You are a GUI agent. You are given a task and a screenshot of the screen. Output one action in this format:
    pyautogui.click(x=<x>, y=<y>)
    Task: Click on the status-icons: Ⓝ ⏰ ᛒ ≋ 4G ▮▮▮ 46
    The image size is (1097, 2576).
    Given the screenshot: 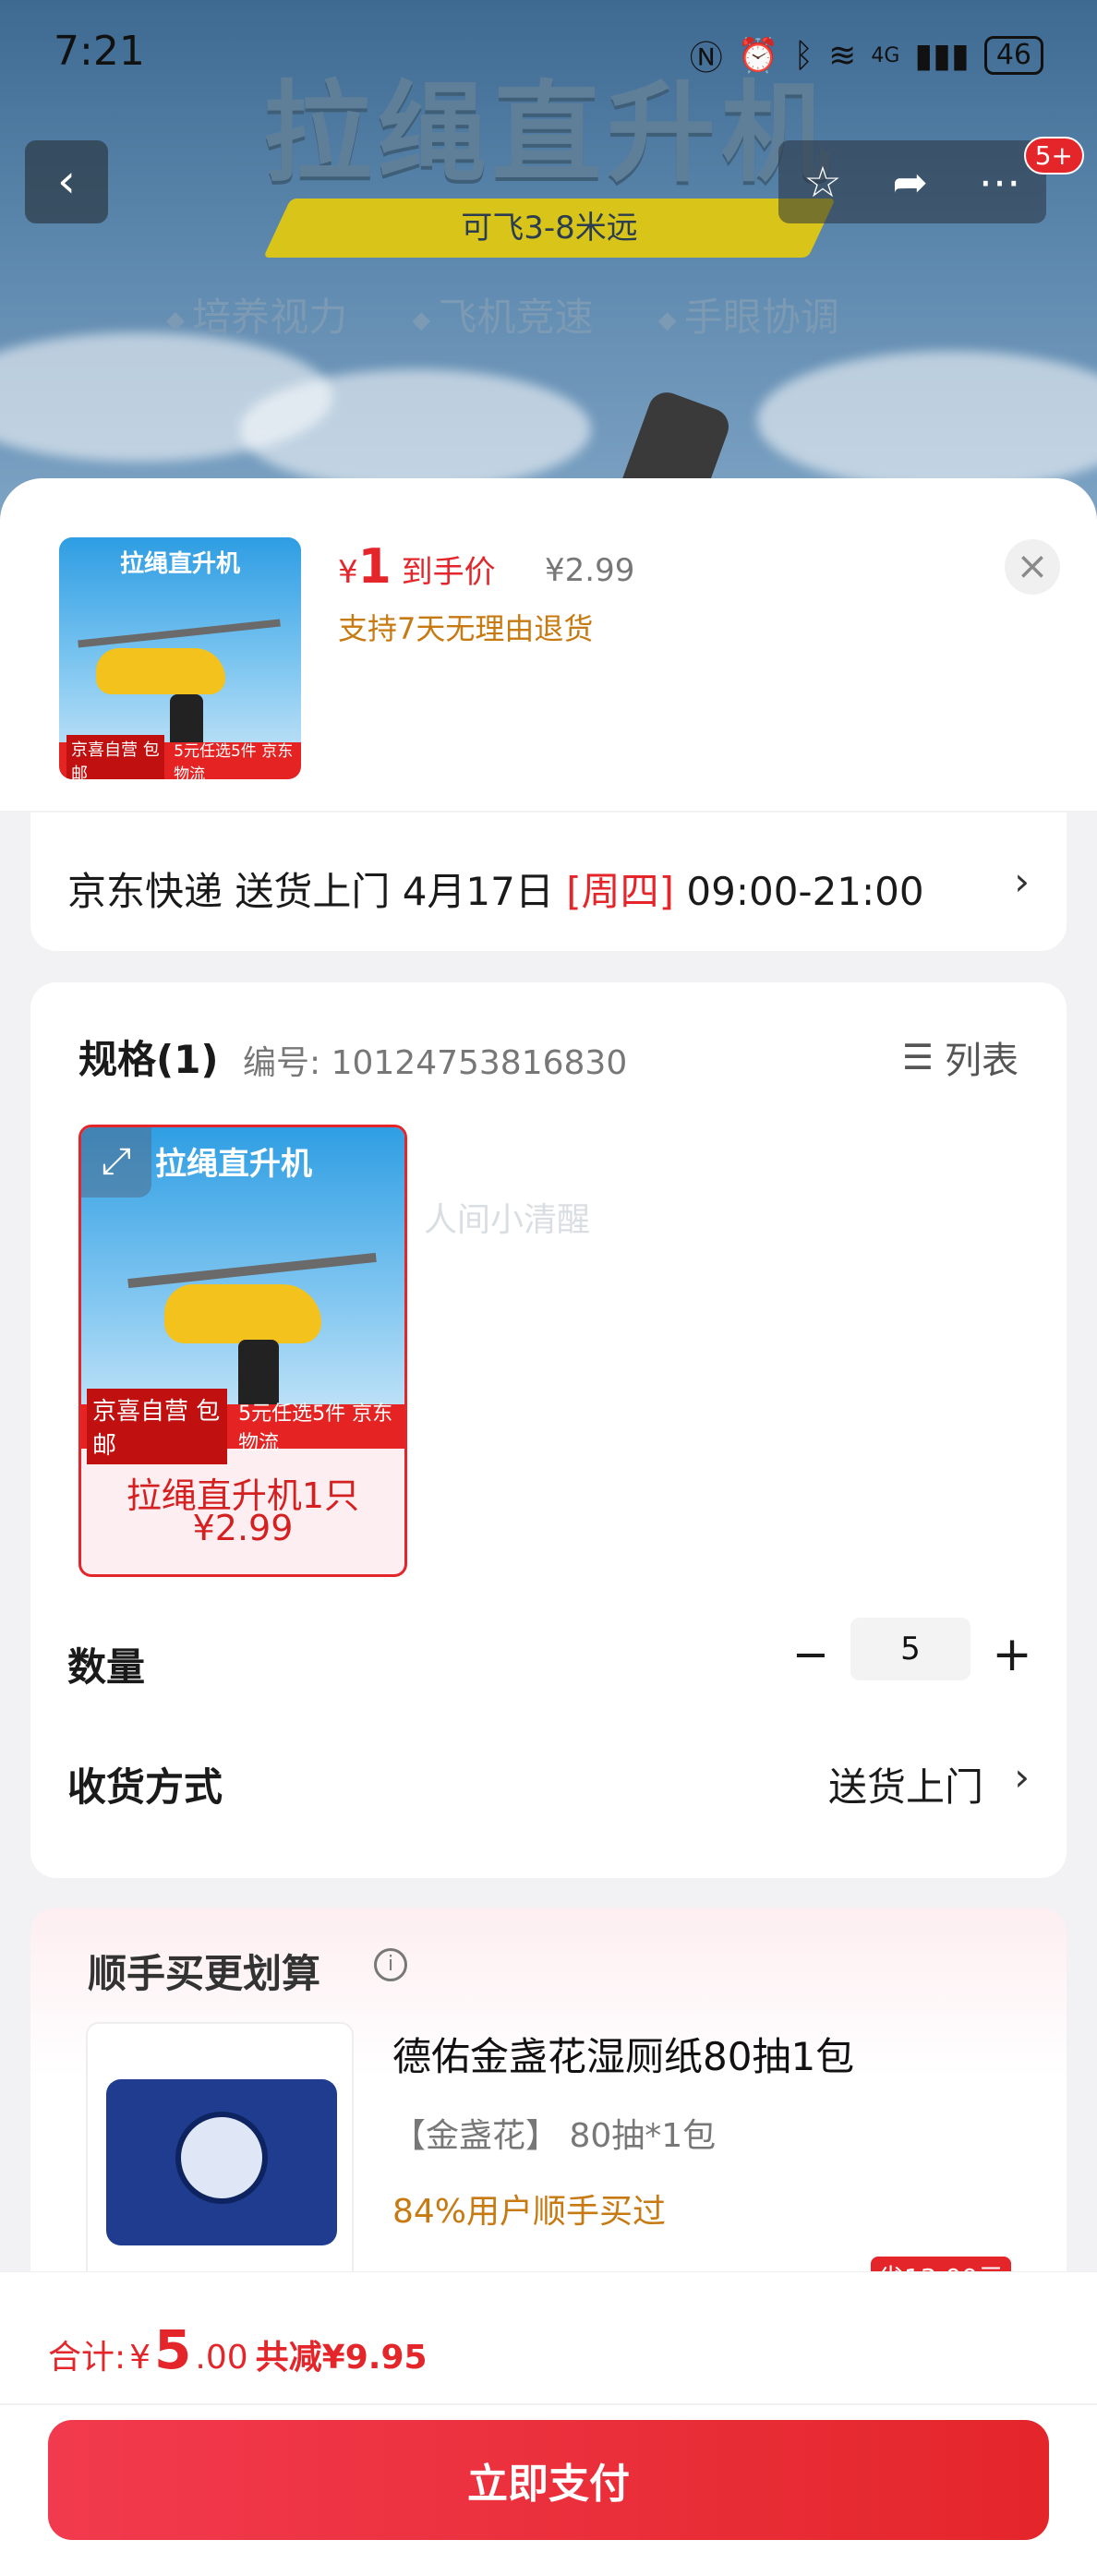 What is the action you would take?
    pyautogui.click(x=867, y=55)
    